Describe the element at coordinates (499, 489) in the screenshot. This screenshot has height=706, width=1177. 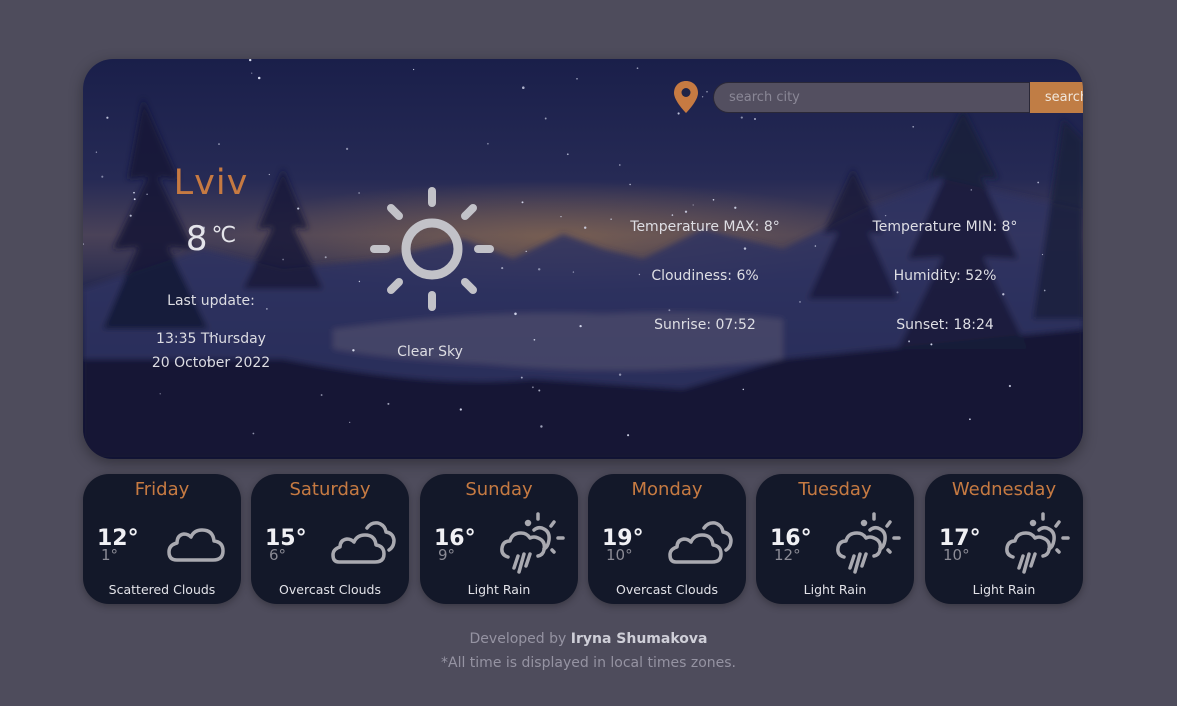
I see `forecast-day: Sunday` at that location.